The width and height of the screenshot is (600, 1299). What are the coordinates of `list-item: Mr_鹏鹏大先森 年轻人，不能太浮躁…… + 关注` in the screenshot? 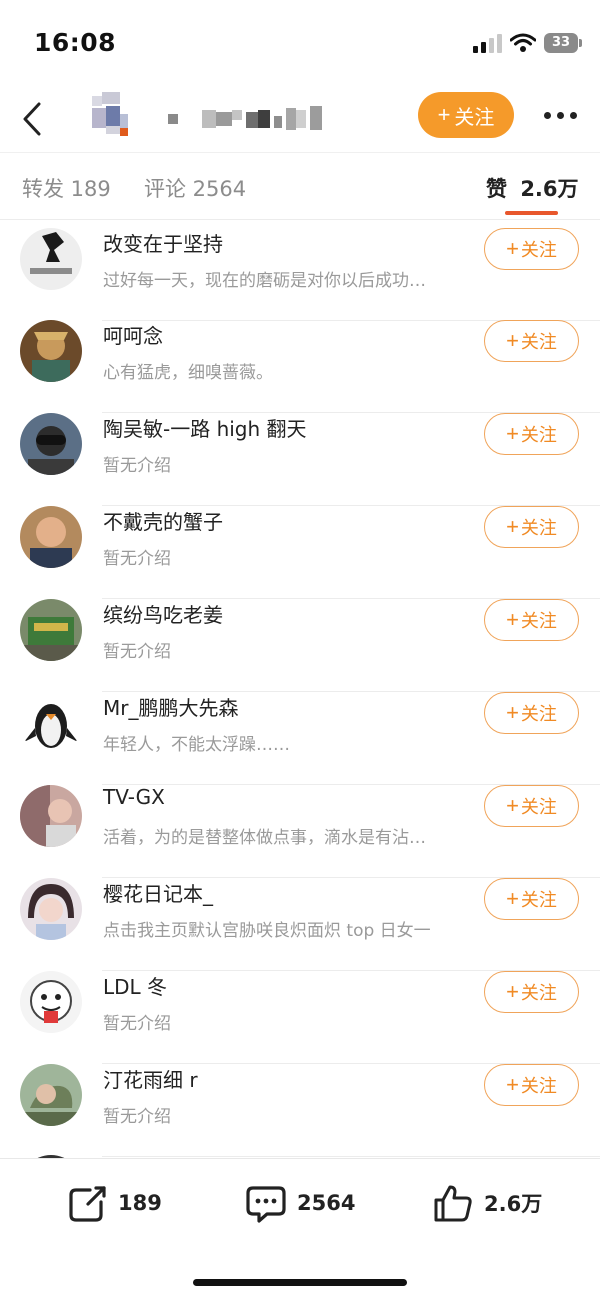 It's located at (300, 738).